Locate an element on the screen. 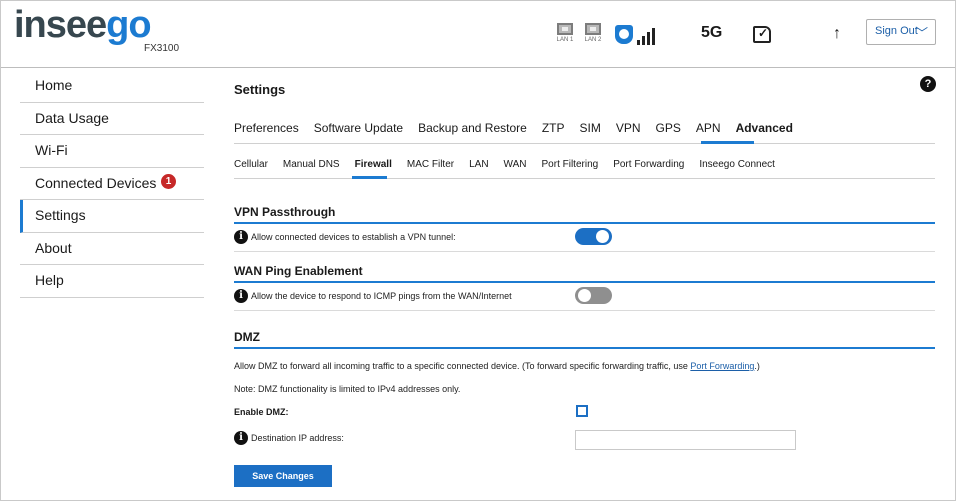 The width and height of the screenshot is (956, 501). tab-advanced: Advanced is located at coordinates (764, 128).